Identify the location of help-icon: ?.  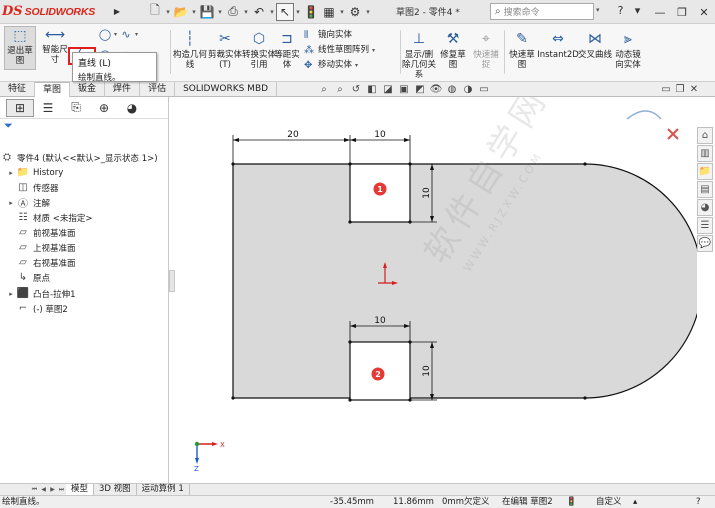
(620, 10).